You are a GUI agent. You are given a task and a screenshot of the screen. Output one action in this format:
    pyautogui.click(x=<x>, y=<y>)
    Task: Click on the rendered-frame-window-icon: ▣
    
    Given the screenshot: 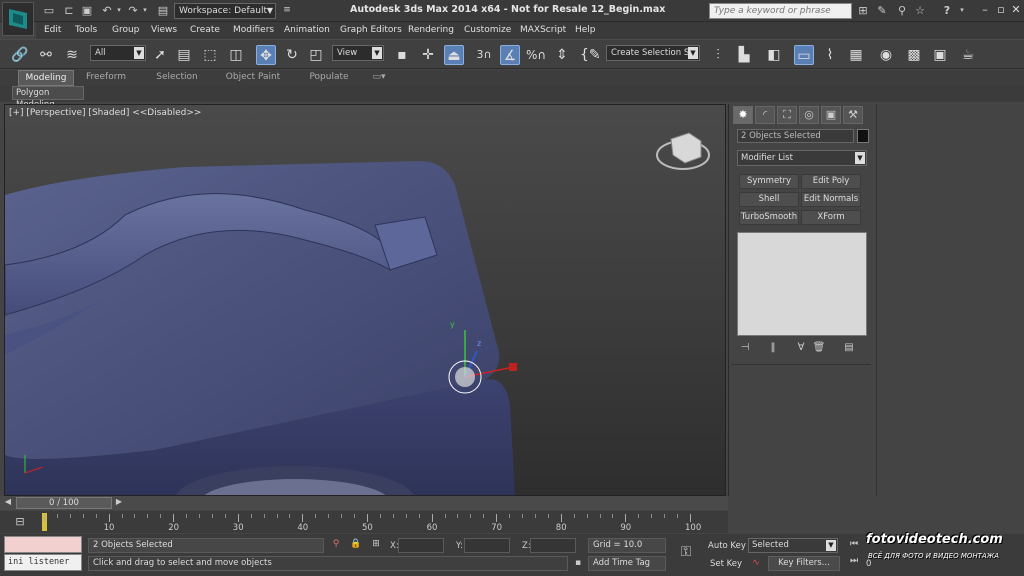 What is the action you would take?
    pyautogui.click(x=940, y=55)
    